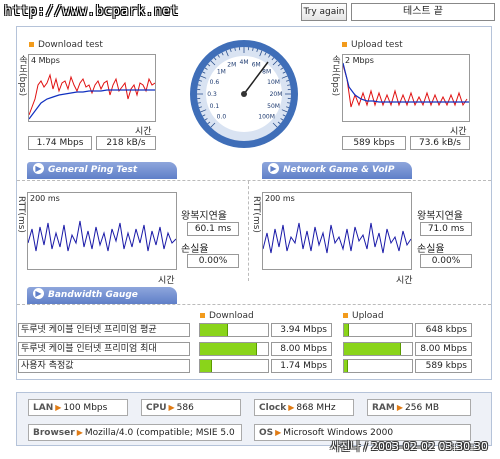 This screenshot has width=500, height=459. I want to click on download-rate-value: 218 kB/s, so click(126, 143).